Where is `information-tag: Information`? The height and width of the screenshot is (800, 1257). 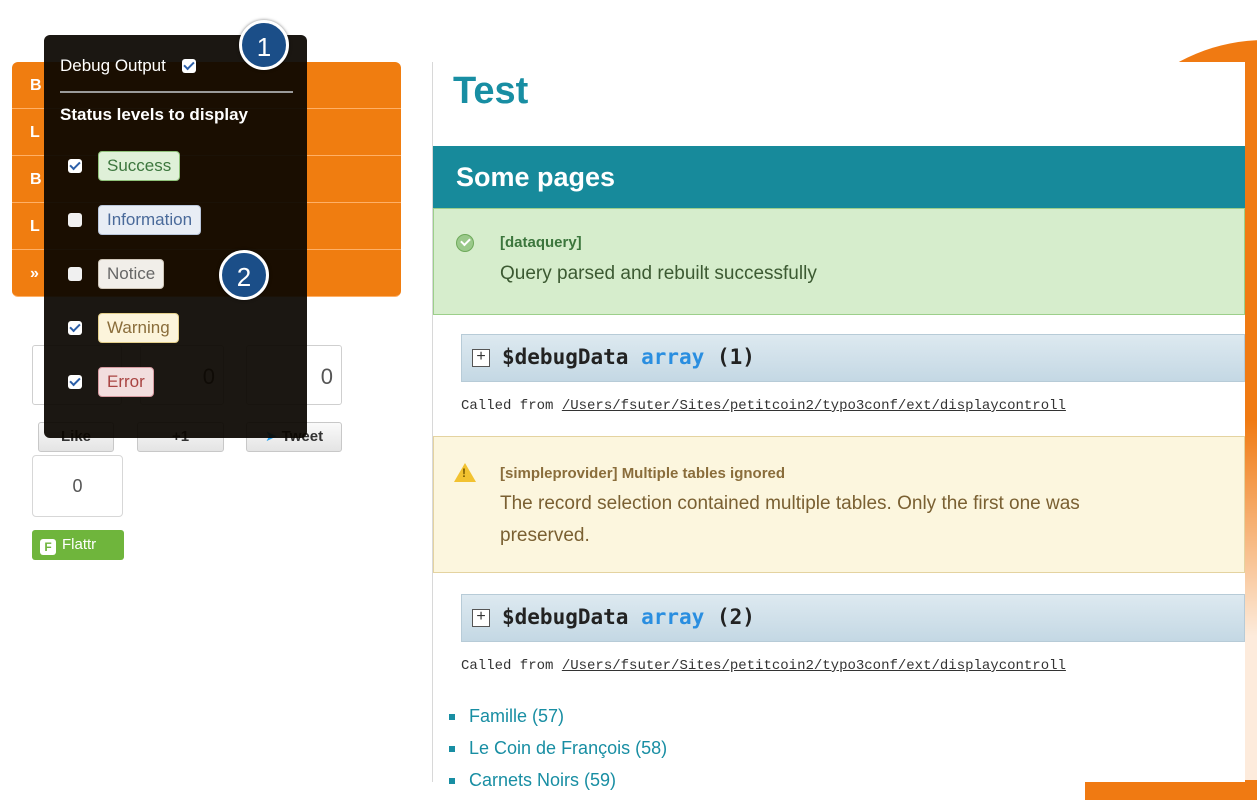
information-tag: Information is located at coordinates (150, 220).